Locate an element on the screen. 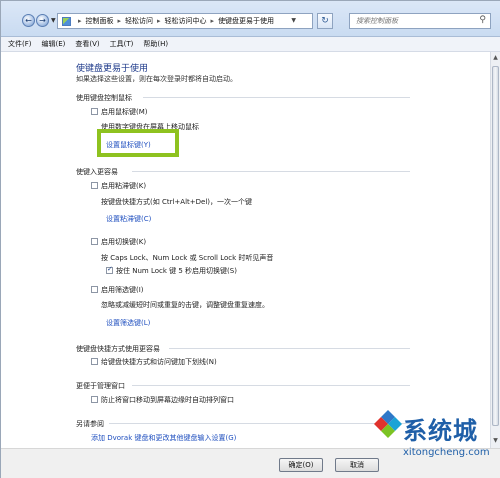  search-icon: ⚲ is located at coordinates (482, 20).